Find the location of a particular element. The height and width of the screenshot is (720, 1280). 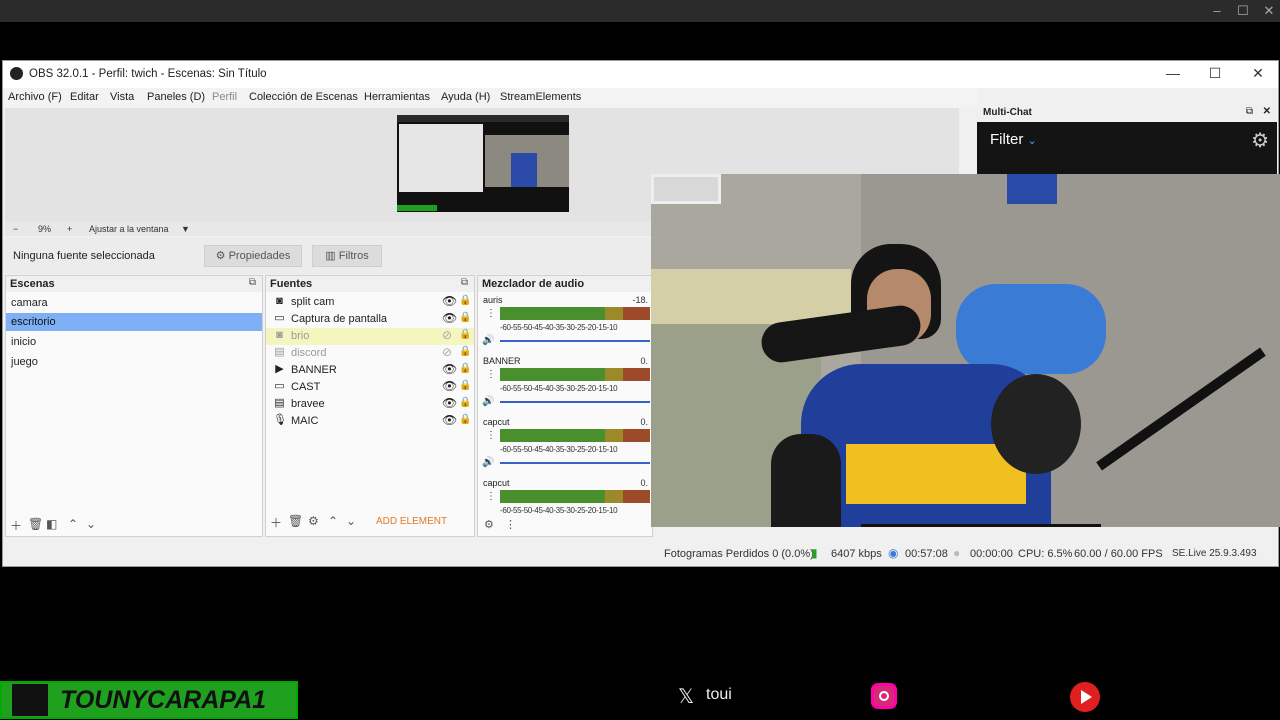

channel-db: -18. is located at coordinates (640, 300).